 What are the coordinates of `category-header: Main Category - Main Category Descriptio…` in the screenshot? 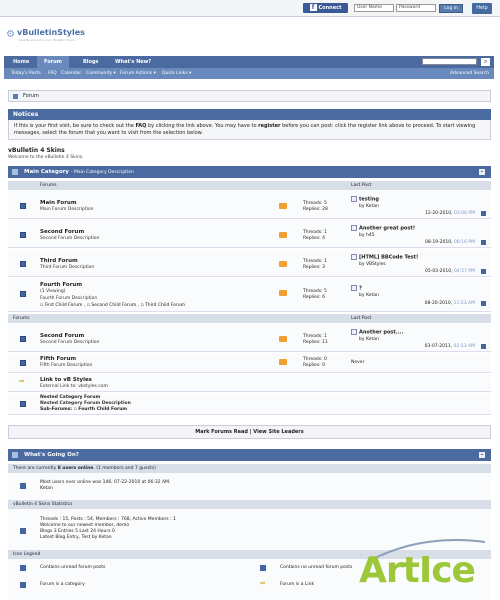 It's located at (249, 172).